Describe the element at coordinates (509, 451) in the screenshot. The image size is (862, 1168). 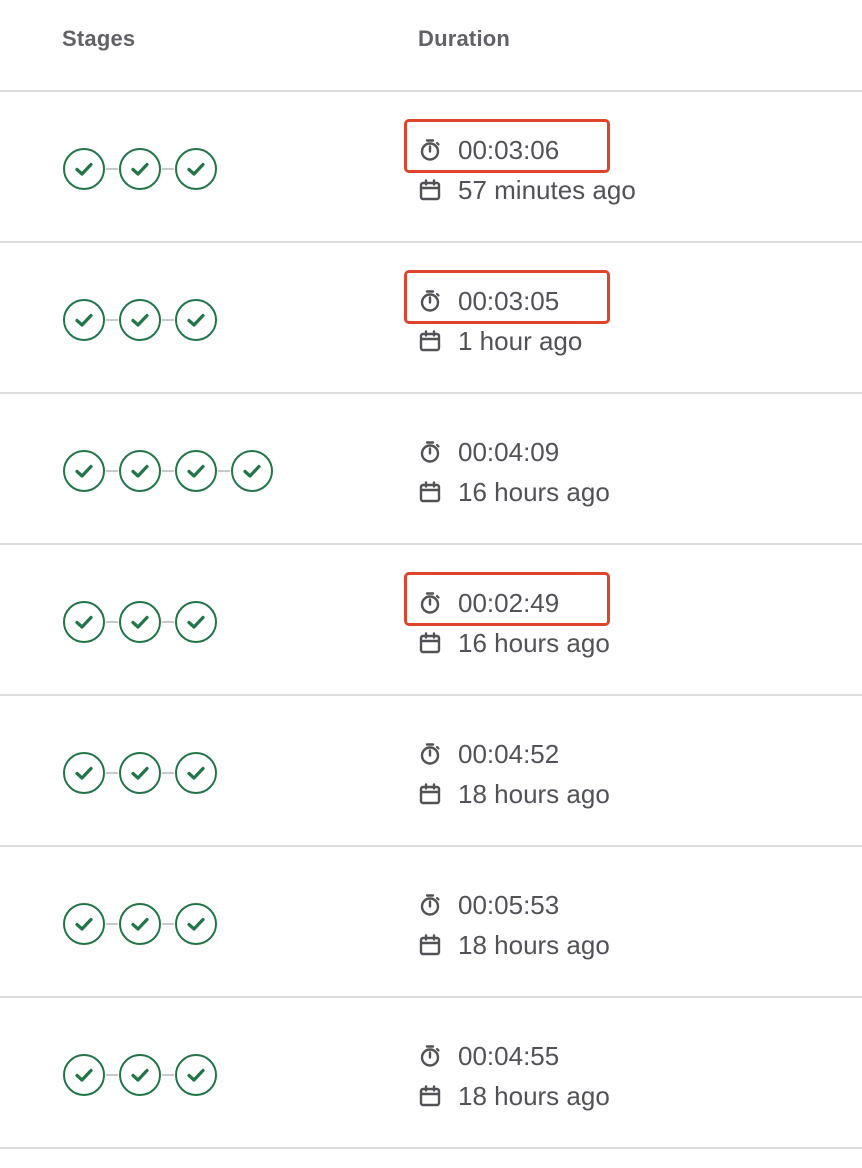
I see `duration-value: 00:04:09` at that location.